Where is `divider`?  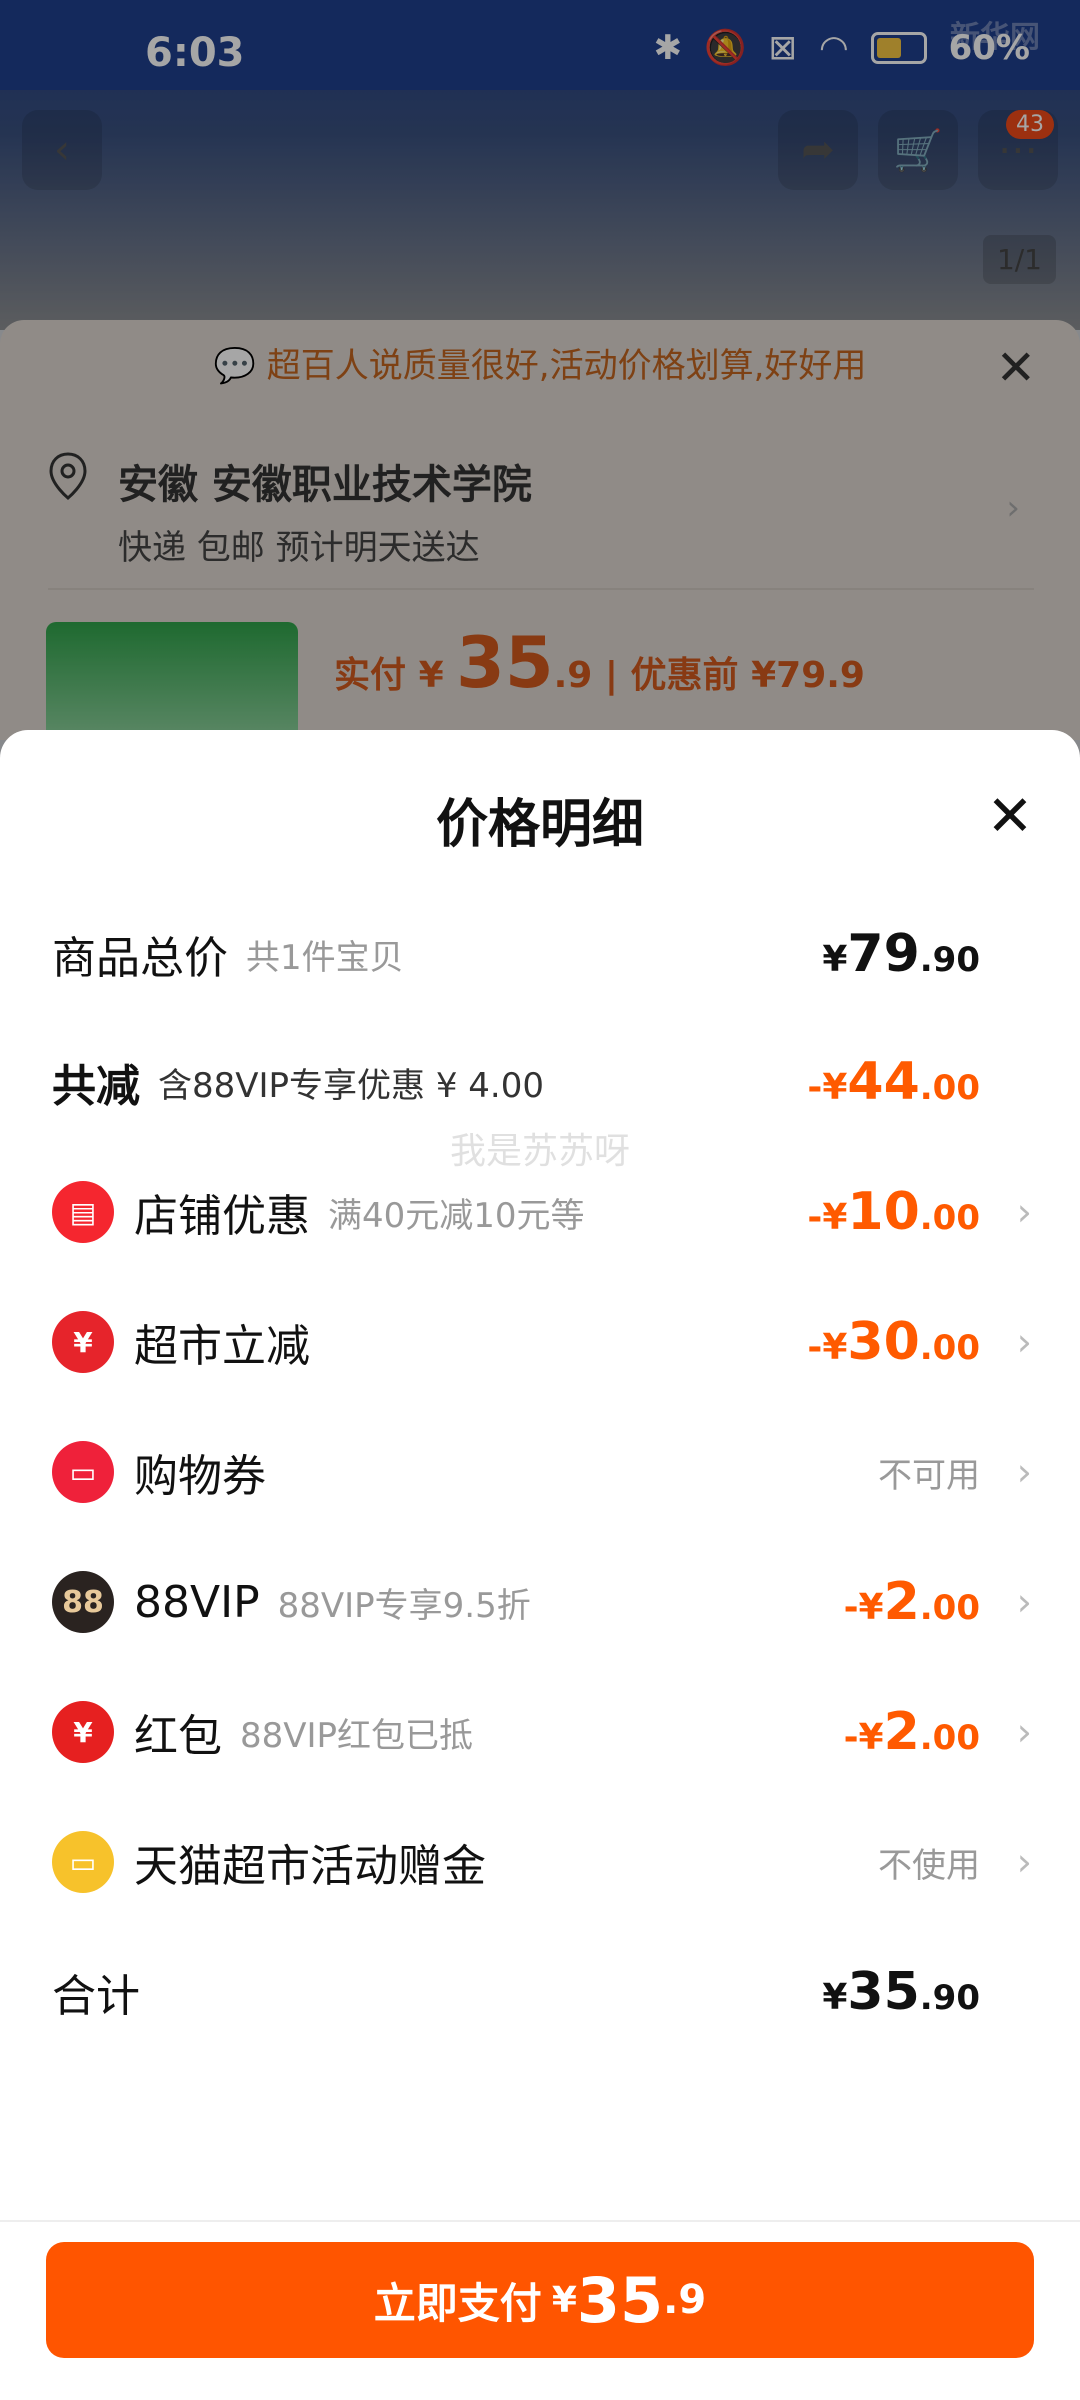 divider is located at coordinates (540, 2221).